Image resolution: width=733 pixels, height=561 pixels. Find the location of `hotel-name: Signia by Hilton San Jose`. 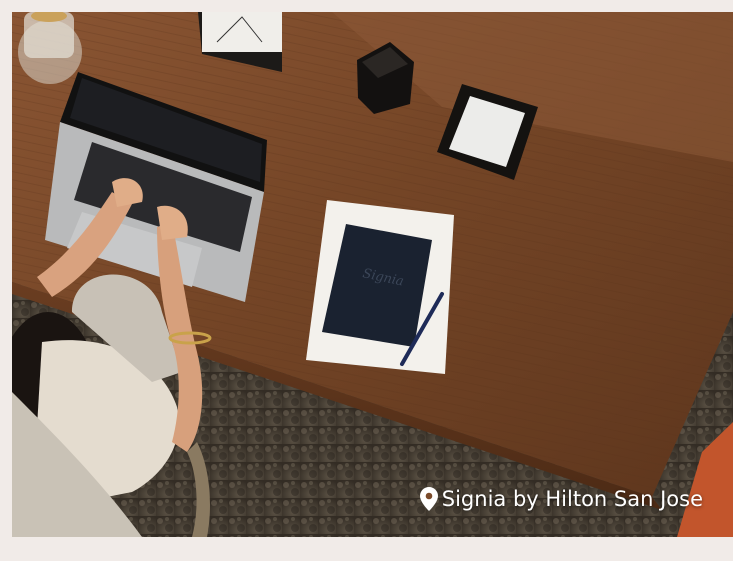

hotel-name: Signia by Hilton San Jose is located at coordinates (572, 499).